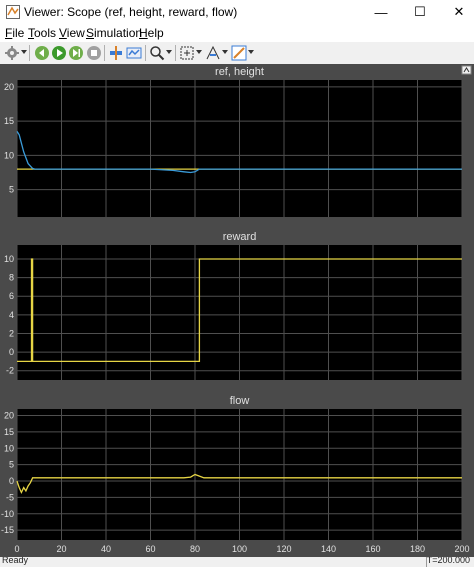 The width and height of the screenshot is (474, 567). I want to click on zoom-icon, so click(157, 53).